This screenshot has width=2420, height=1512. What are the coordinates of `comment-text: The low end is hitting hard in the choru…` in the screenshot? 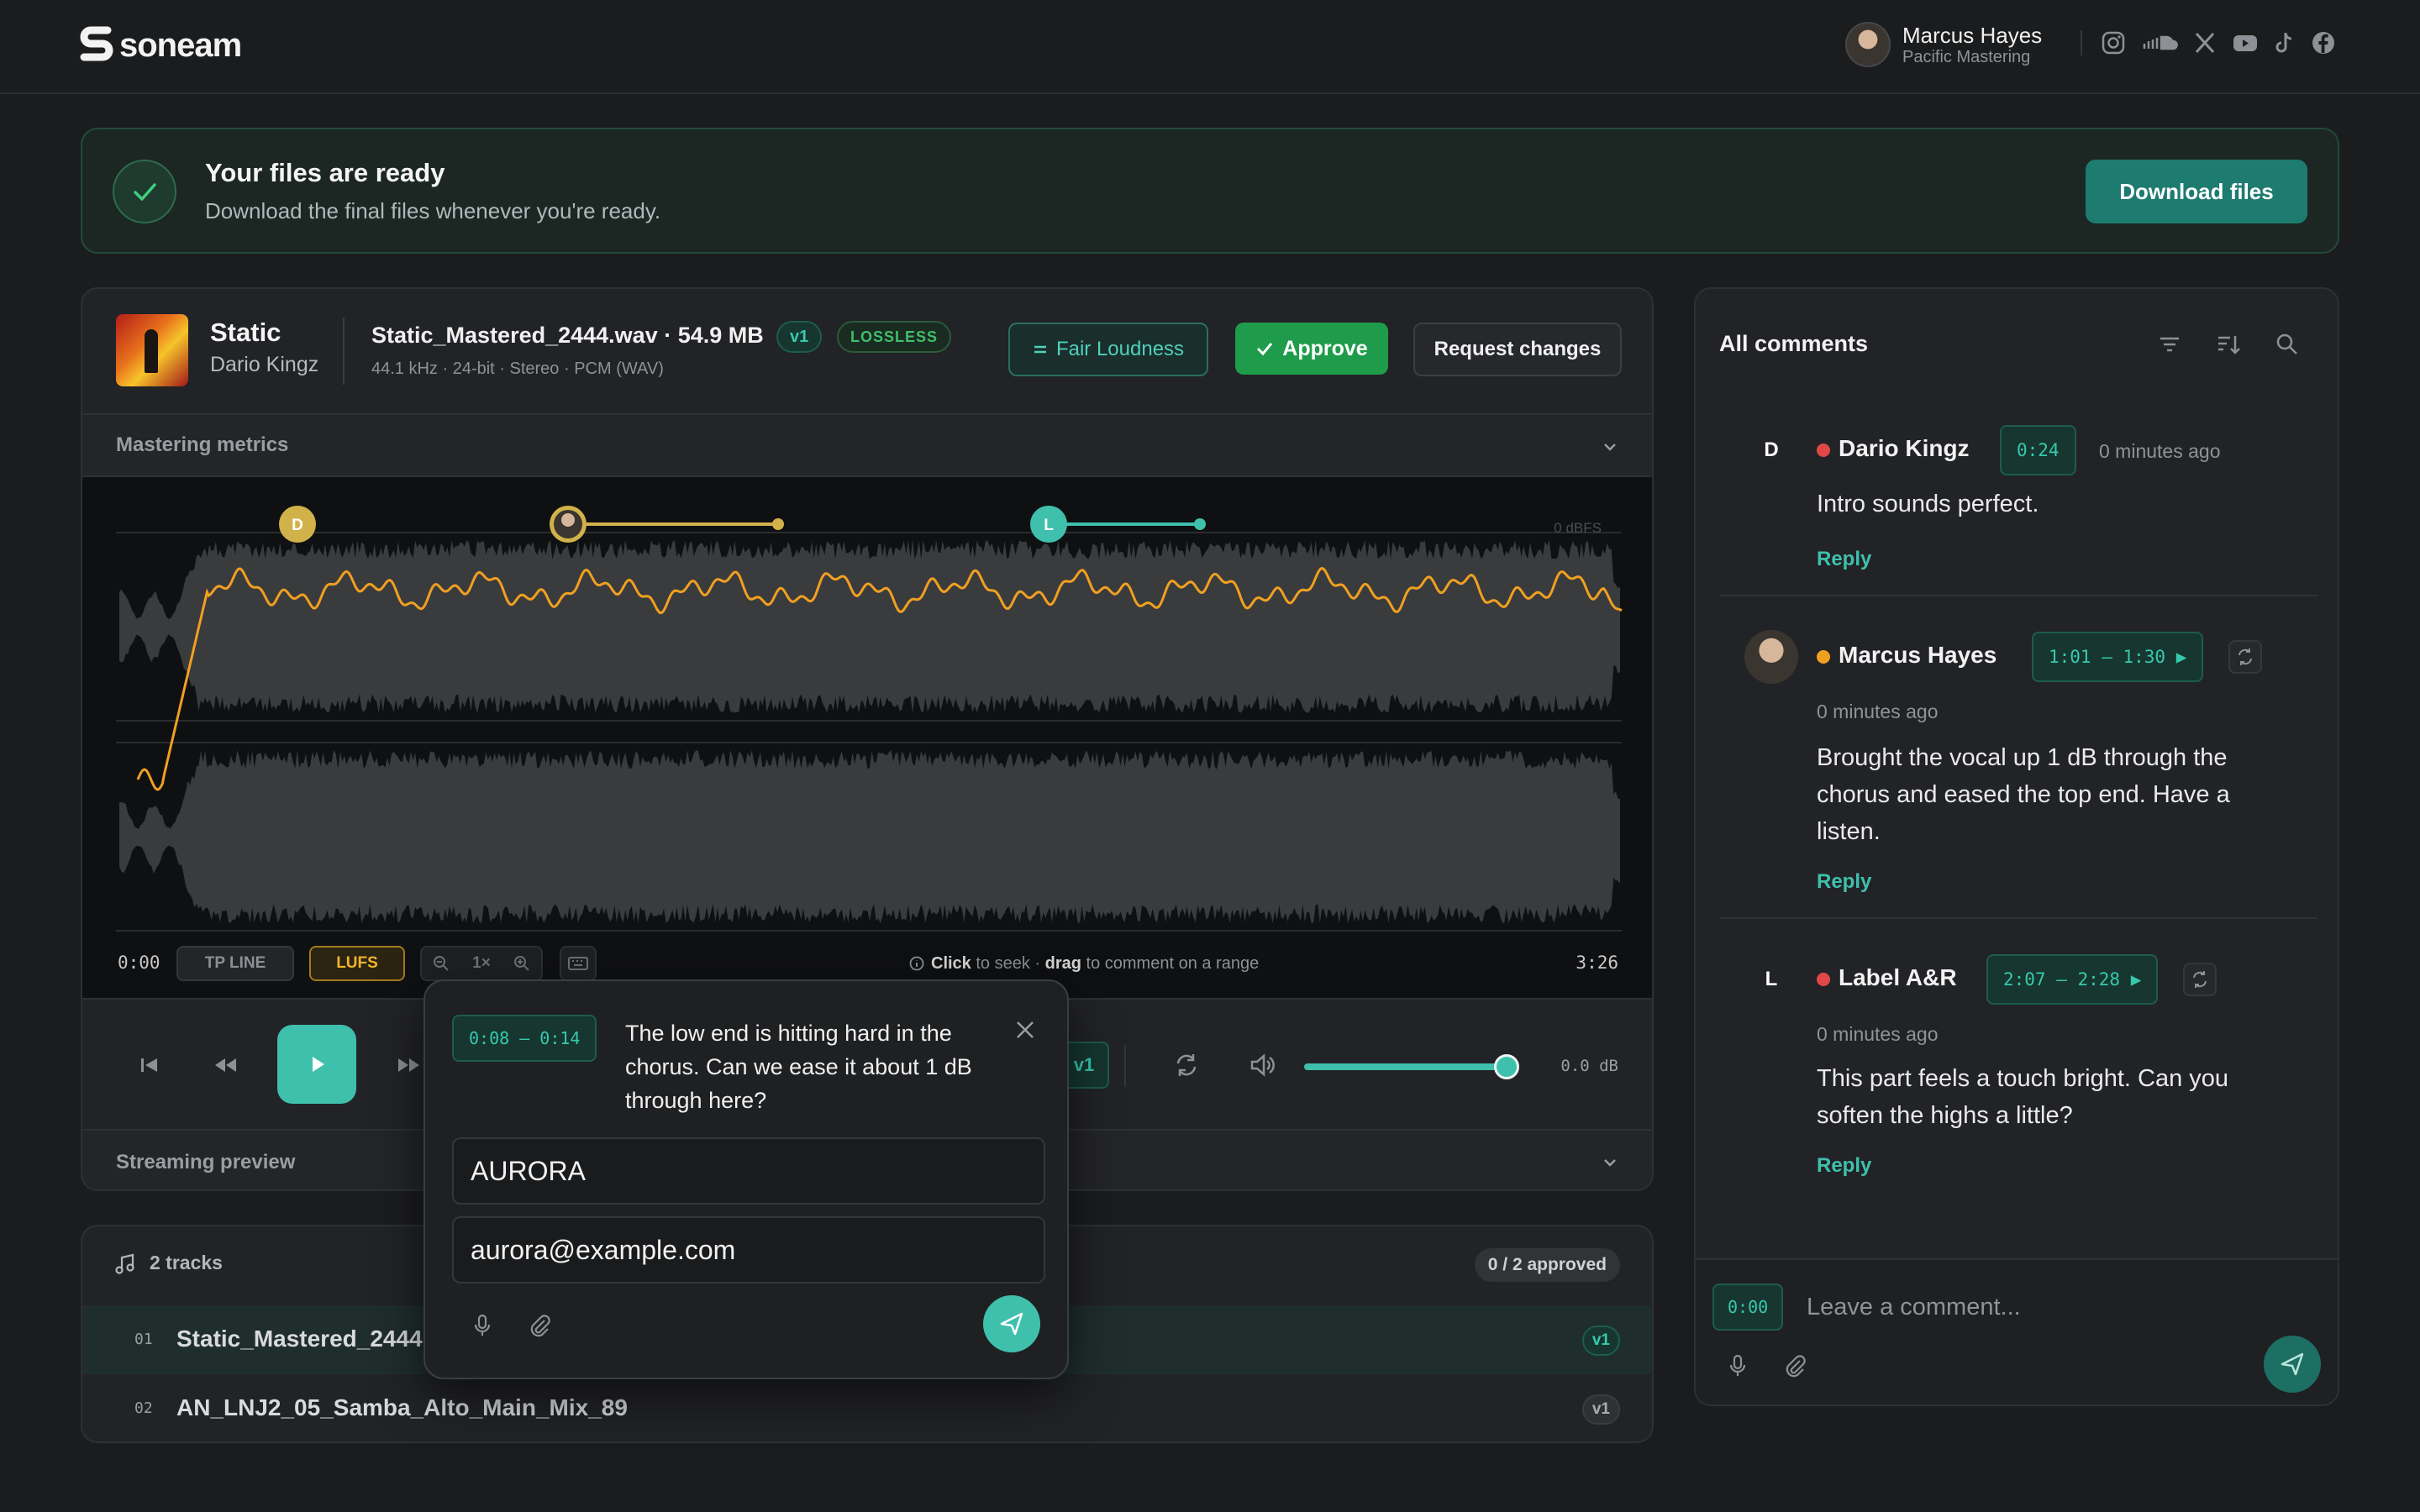 It's located at (798, 1067).